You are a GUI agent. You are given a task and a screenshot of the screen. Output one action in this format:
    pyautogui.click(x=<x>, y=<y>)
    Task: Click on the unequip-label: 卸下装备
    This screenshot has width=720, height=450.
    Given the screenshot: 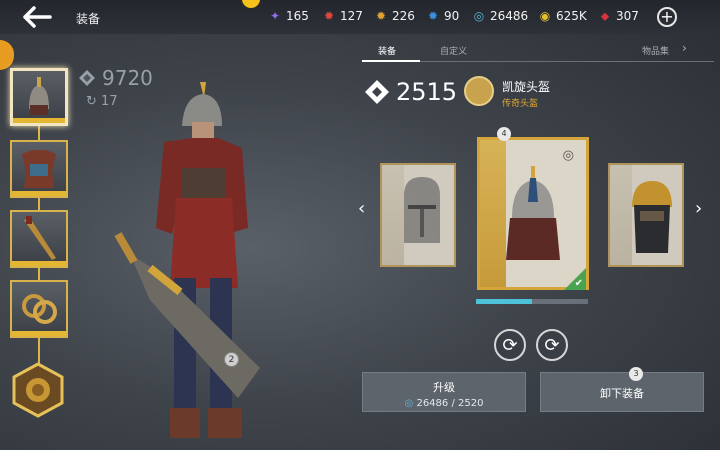 What is the action you would take?
    pyautogui.click(x=622, y=393)
    